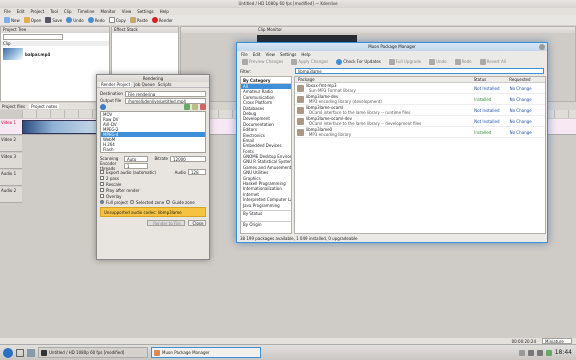 This screenshot has height=360, width=576. Describe the element at coordinates (165, 84) in the screenshot. I see `tab-scripts: Scripts` at that location.